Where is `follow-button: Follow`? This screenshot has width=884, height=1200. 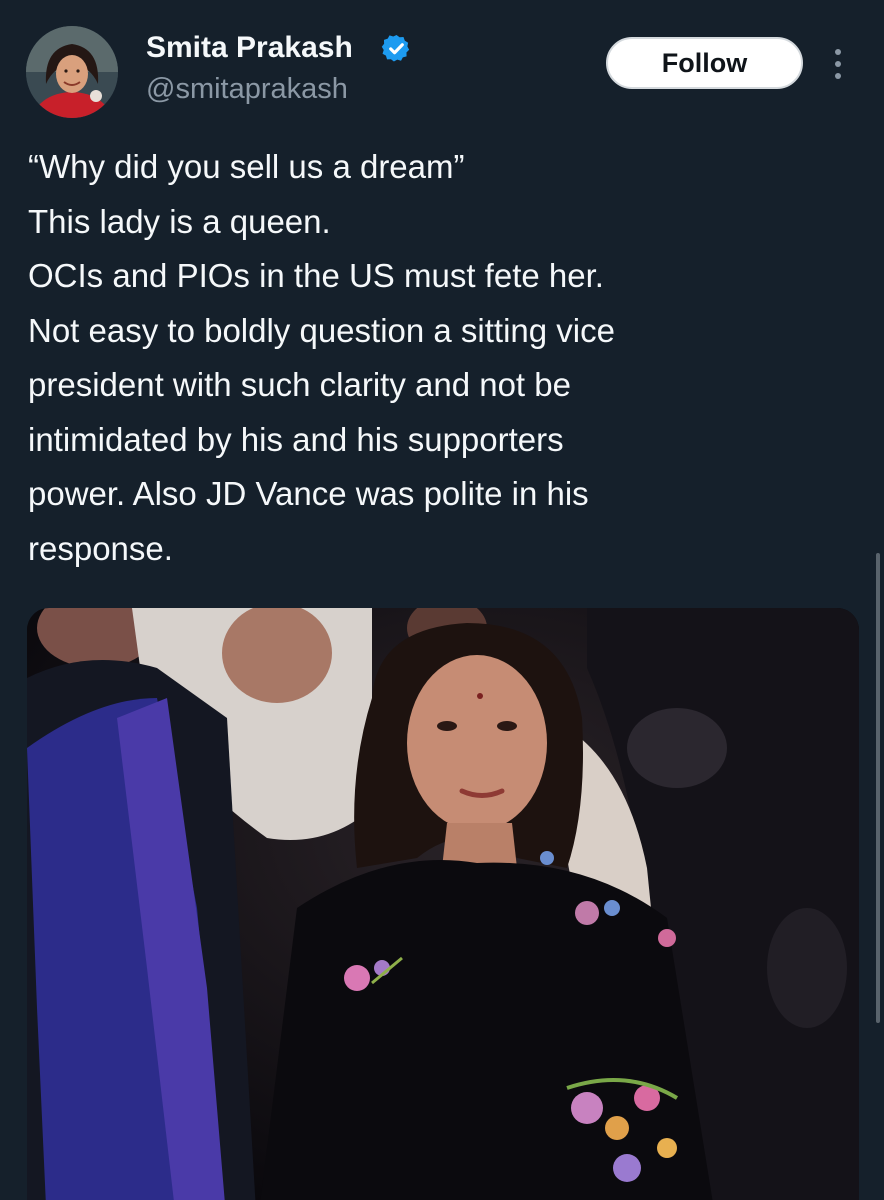 follow-button: Follow is located at coordinates (704, 63).